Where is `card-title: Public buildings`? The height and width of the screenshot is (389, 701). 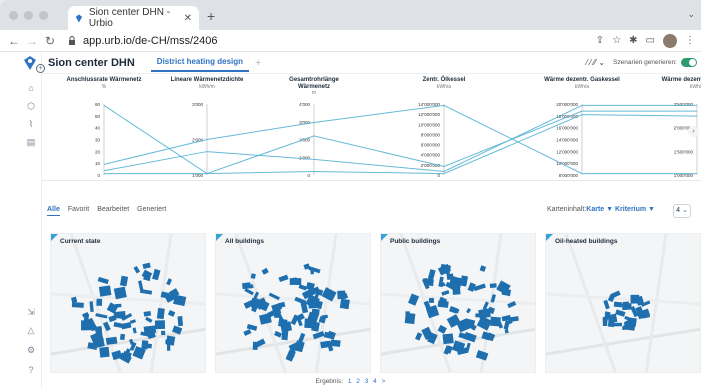
card-title: Public buildings is located at coordinates (415, 241).